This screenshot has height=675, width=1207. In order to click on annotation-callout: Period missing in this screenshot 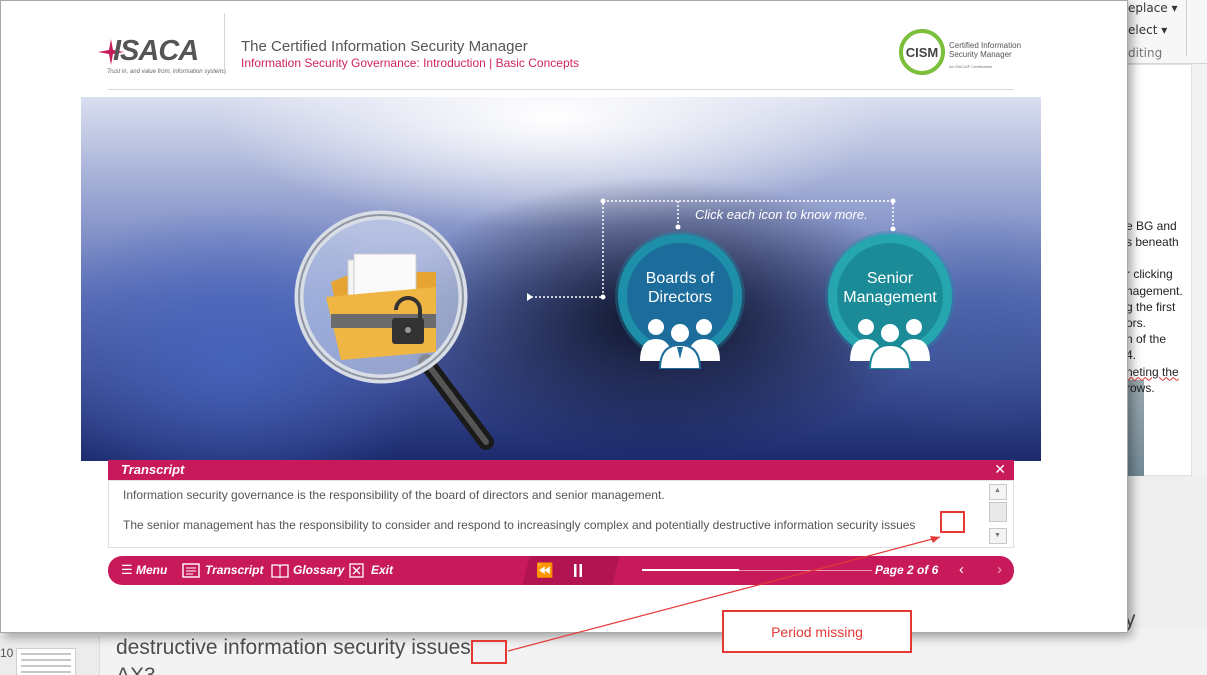, I will do `click(817, 631)`.